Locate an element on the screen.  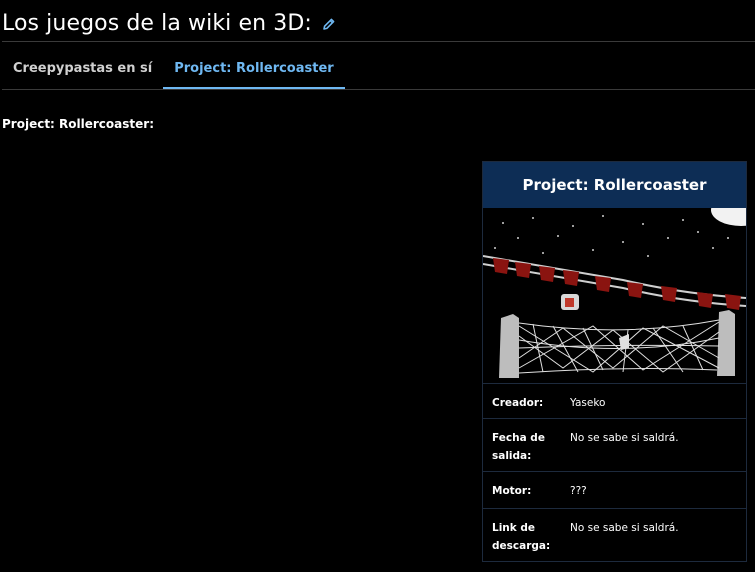
infobox-row-motor: Motor: ??? is located at coordinates (614, 490).